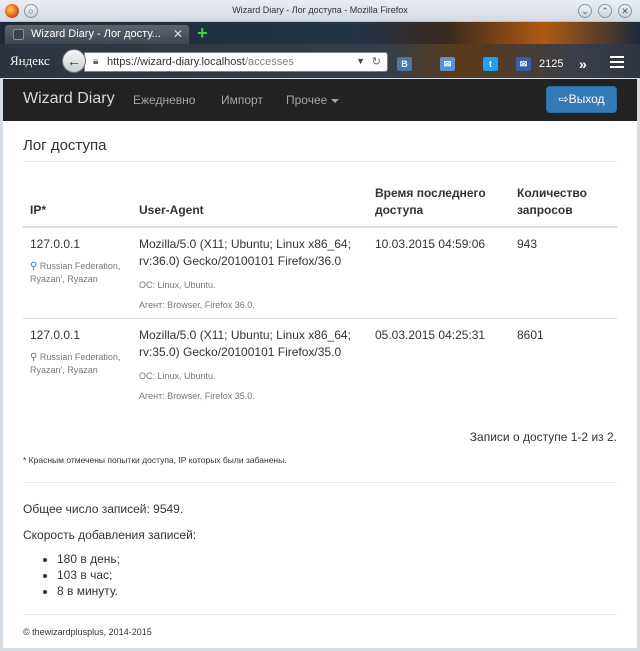  Describe the element at coordinates (65, 145) in the screenshot. I see `page-title: Лог доступа` at that location.